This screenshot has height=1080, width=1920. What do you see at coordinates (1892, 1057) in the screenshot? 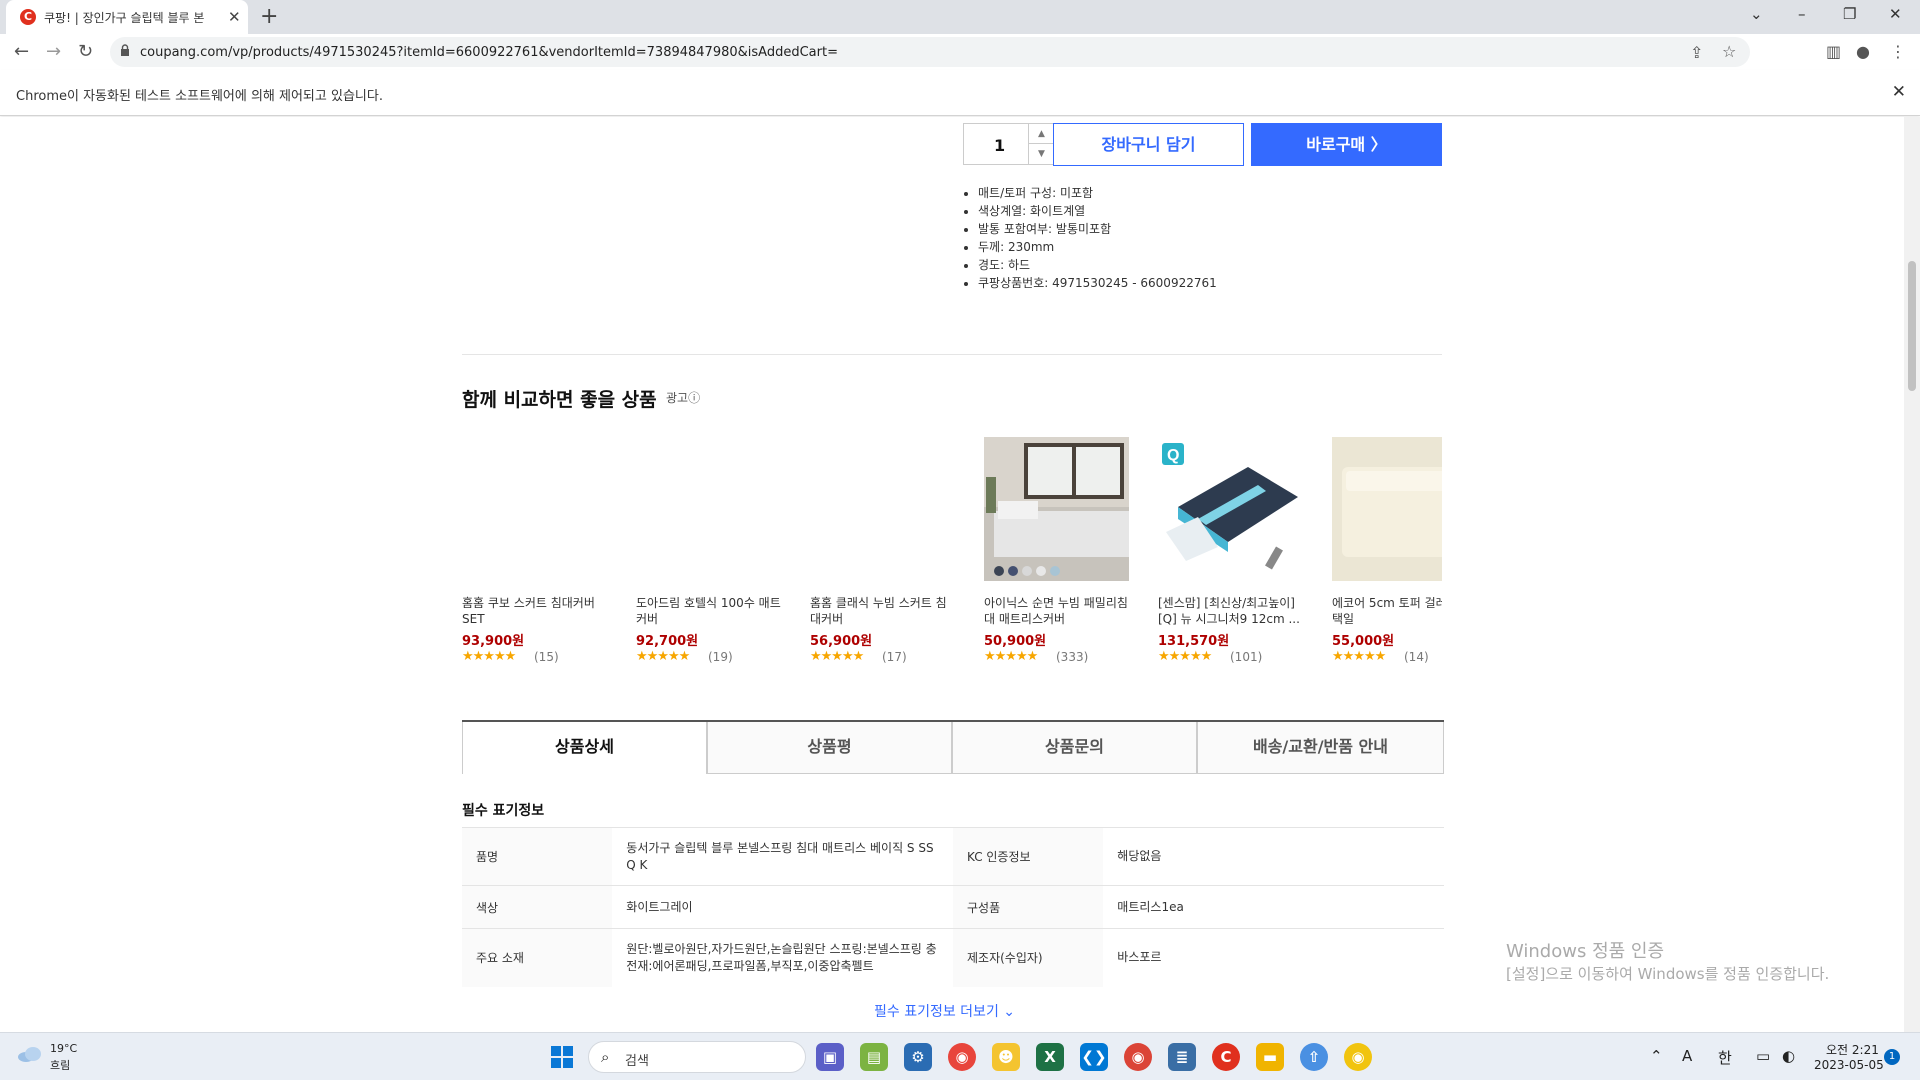
I see `notification-badge: 1` at bounding box center [1892, 1057].